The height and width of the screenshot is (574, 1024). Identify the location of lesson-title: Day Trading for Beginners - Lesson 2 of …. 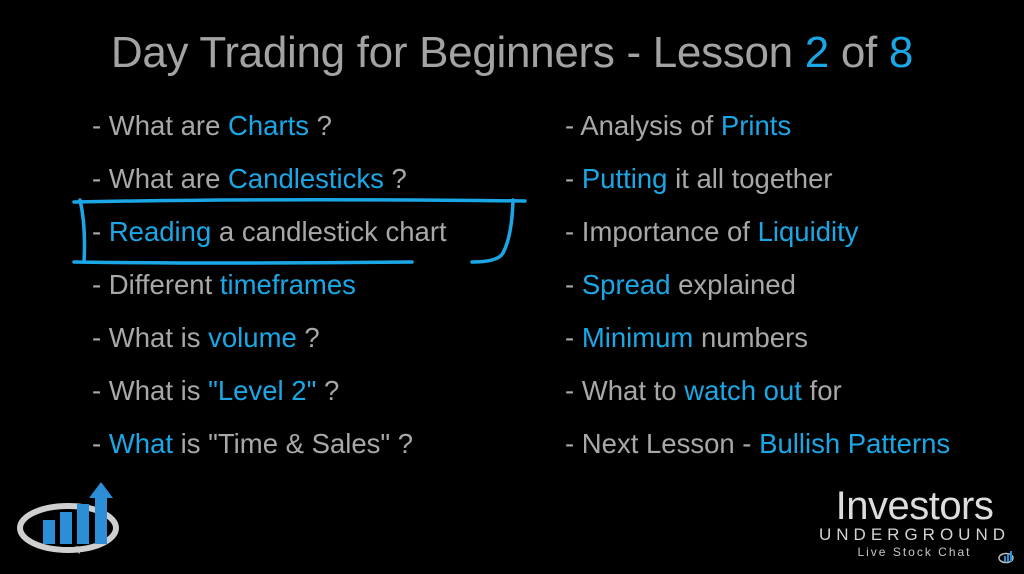
(512, 53).